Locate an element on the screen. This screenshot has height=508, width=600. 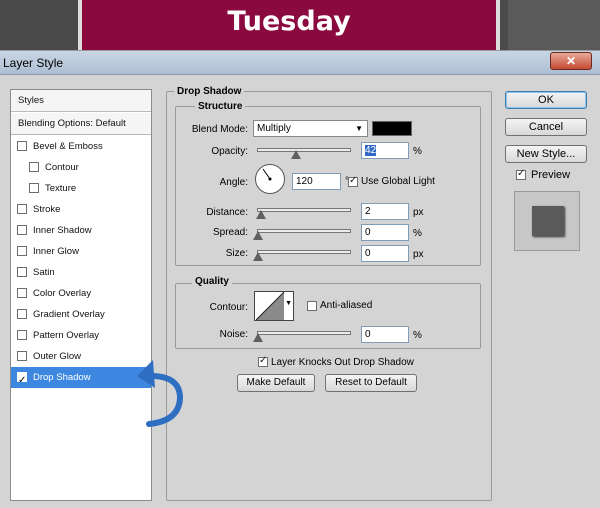
use-global-light-checkbox is located at coordinates (353, 181).